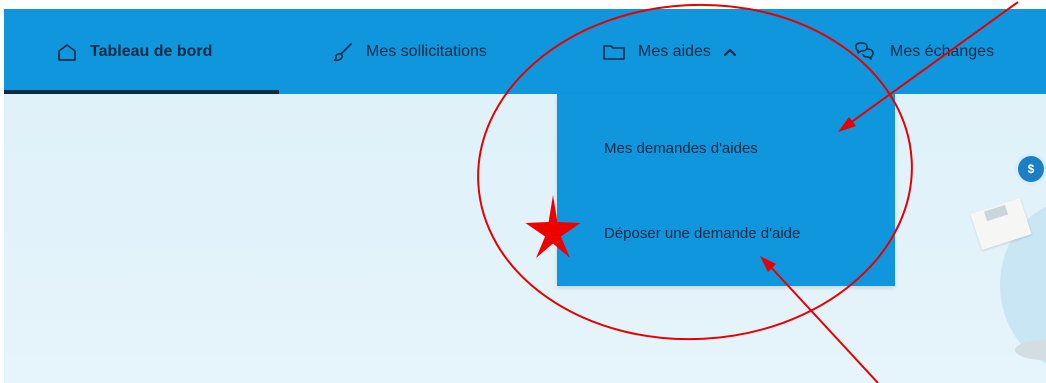  Describe the element at coordinates (151, 51) in the screenshot. I see `nav-item-label: Tableau de bord` at that location.